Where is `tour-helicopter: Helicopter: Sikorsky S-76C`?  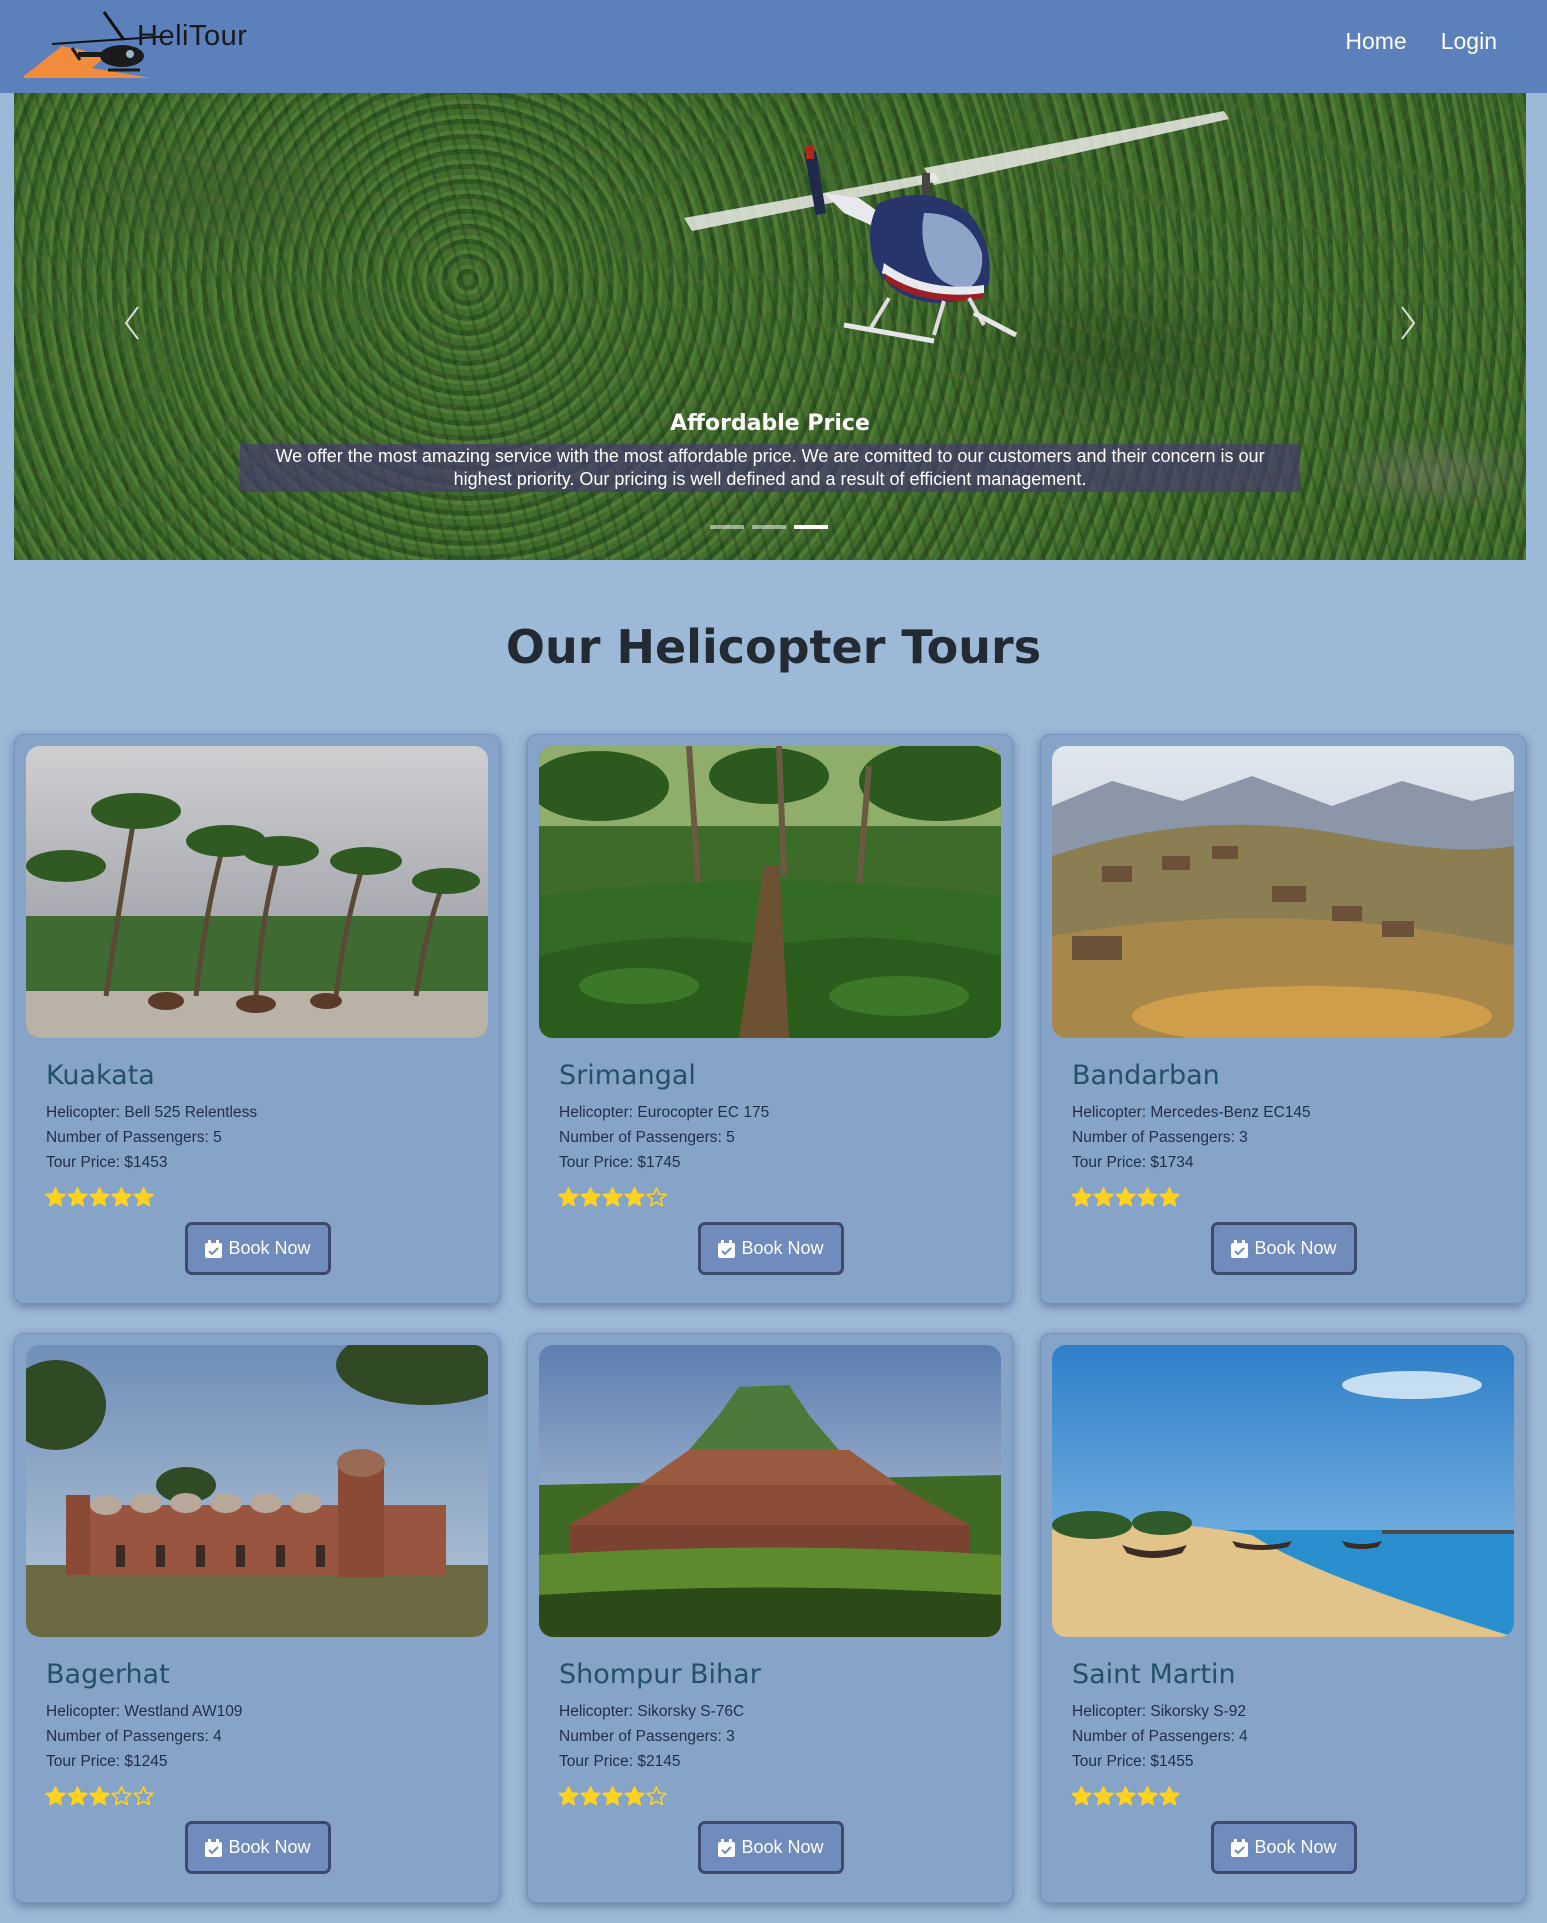 tour-helicopter: Helicopter: Sikorsky S-76C is located at coordinates (652, 1711).